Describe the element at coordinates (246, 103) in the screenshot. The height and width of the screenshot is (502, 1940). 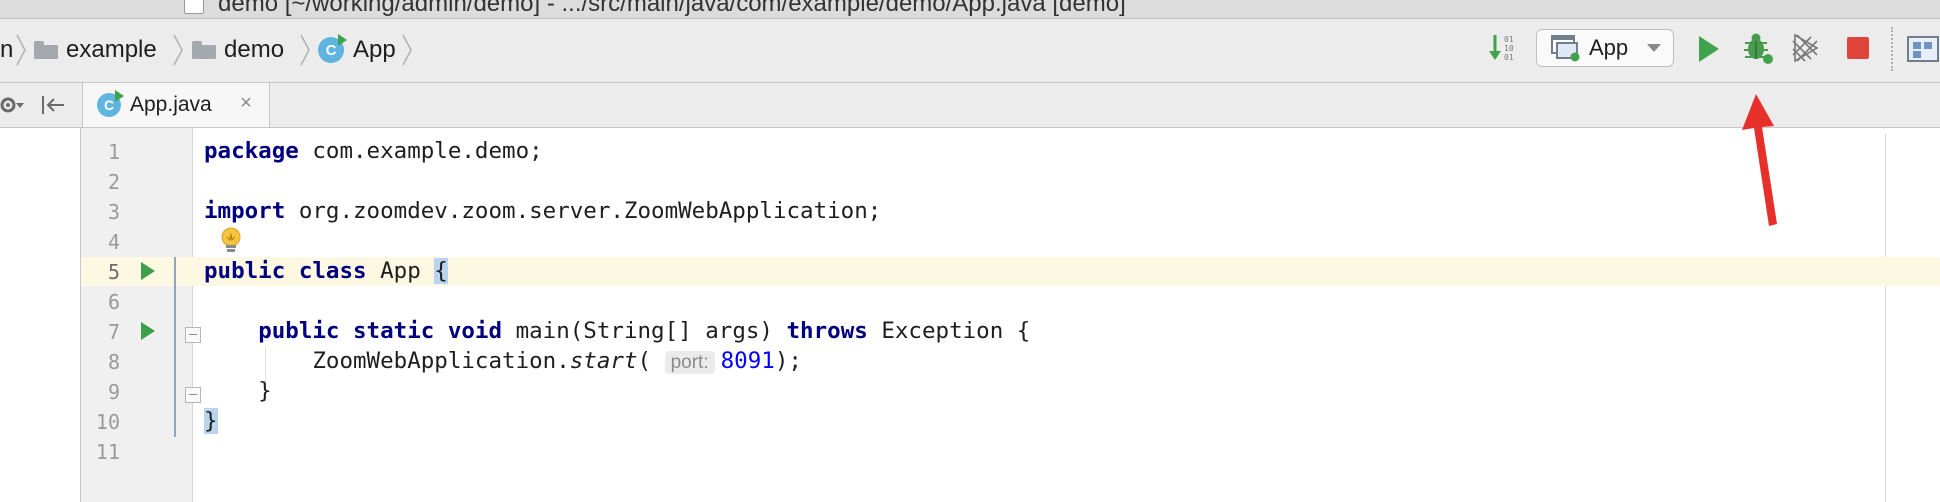
I see `close-icon: ×` at that location.